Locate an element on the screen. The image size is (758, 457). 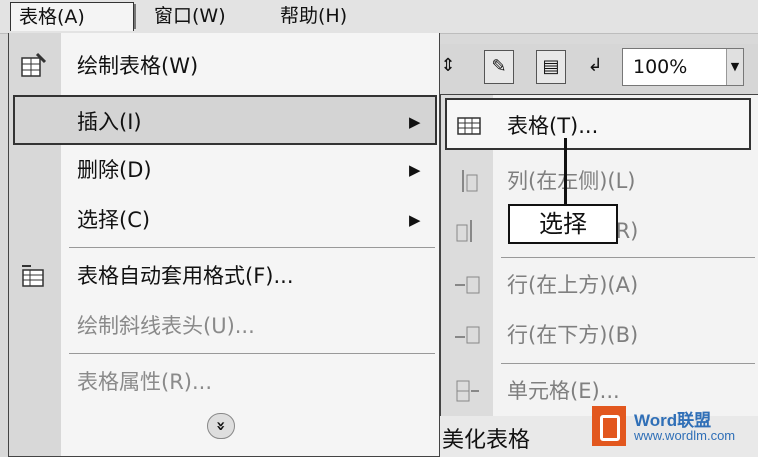
menu-item-delete: 删除(D) ▶ is located at coordinates (224, 170).